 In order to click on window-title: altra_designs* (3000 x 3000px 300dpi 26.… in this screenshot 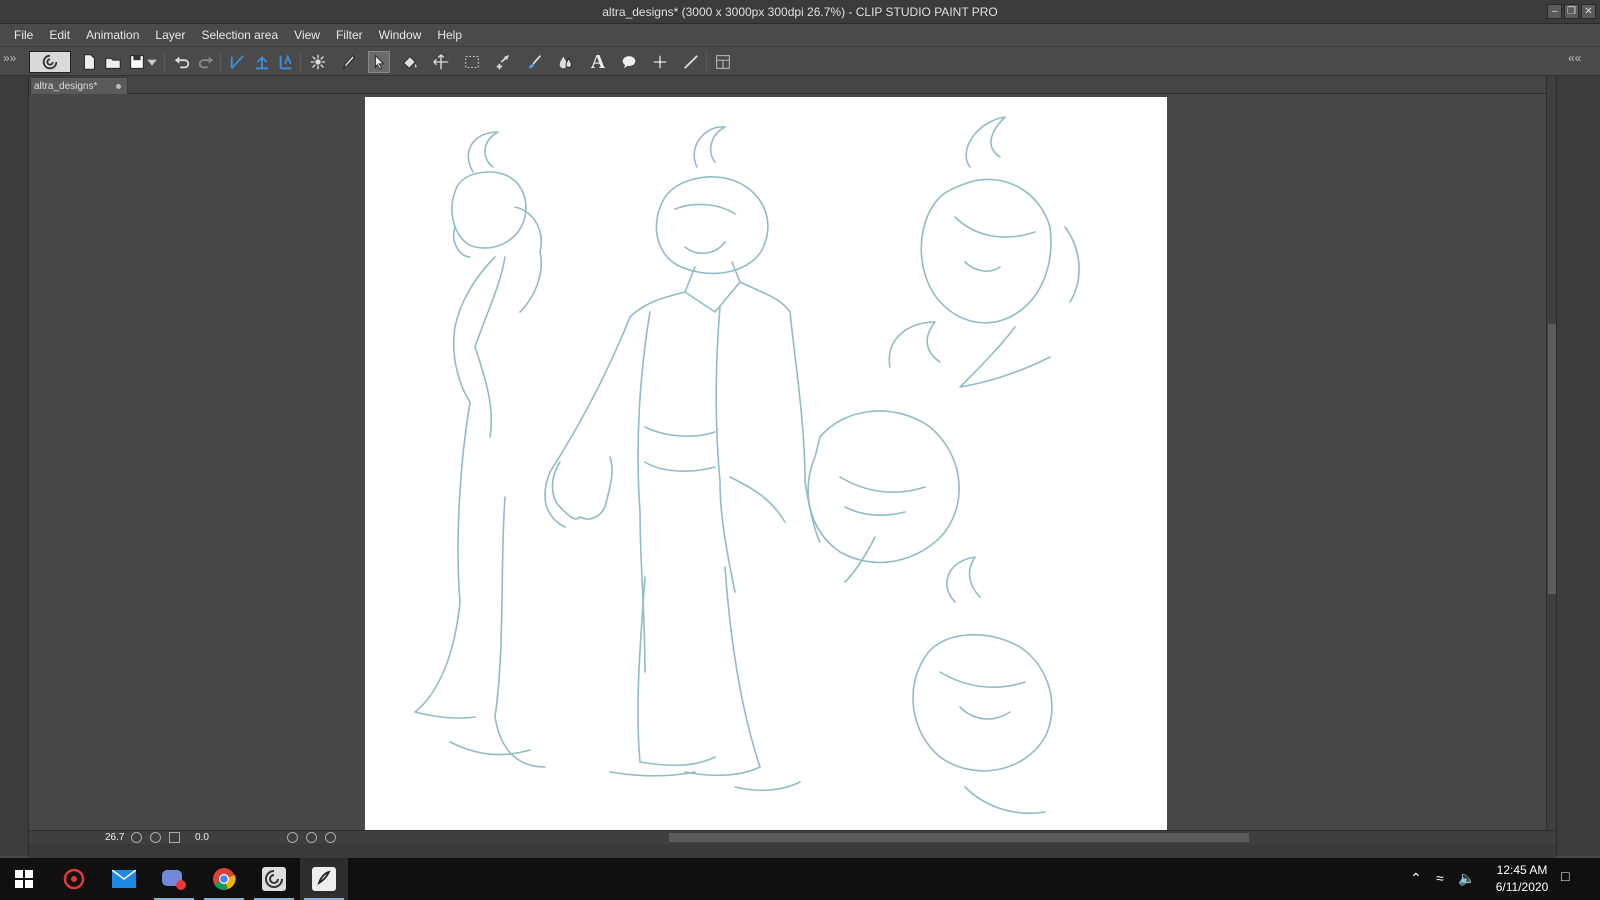, I will do `click(800, 12)`.